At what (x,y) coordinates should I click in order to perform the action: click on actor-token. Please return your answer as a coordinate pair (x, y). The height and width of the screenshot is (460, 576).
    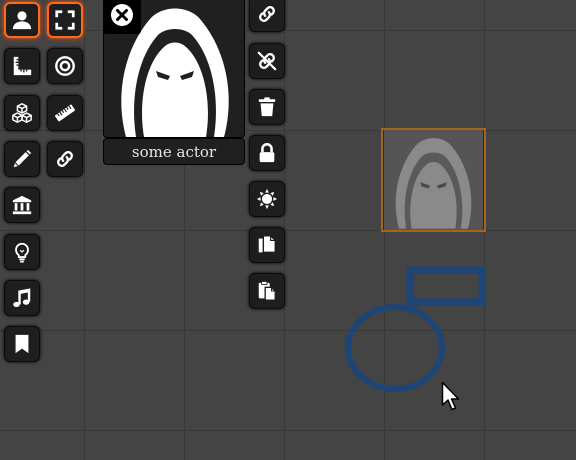
    Looking at the image, I should click on (433, 180).